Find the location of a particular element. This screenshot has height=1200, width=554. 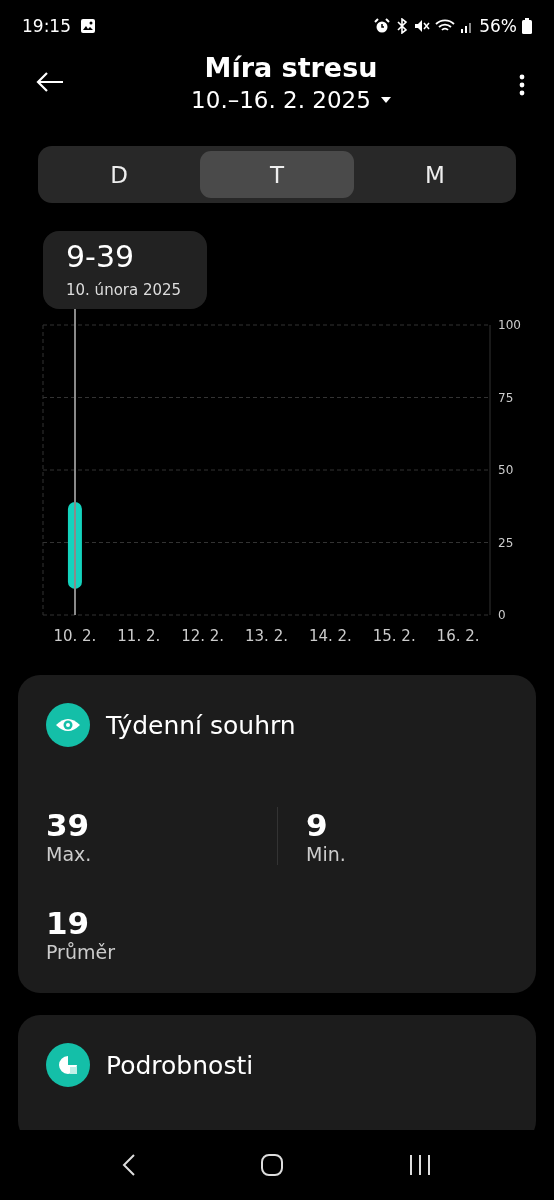

pie-chart-icon is located at coordinates (68, 1065).